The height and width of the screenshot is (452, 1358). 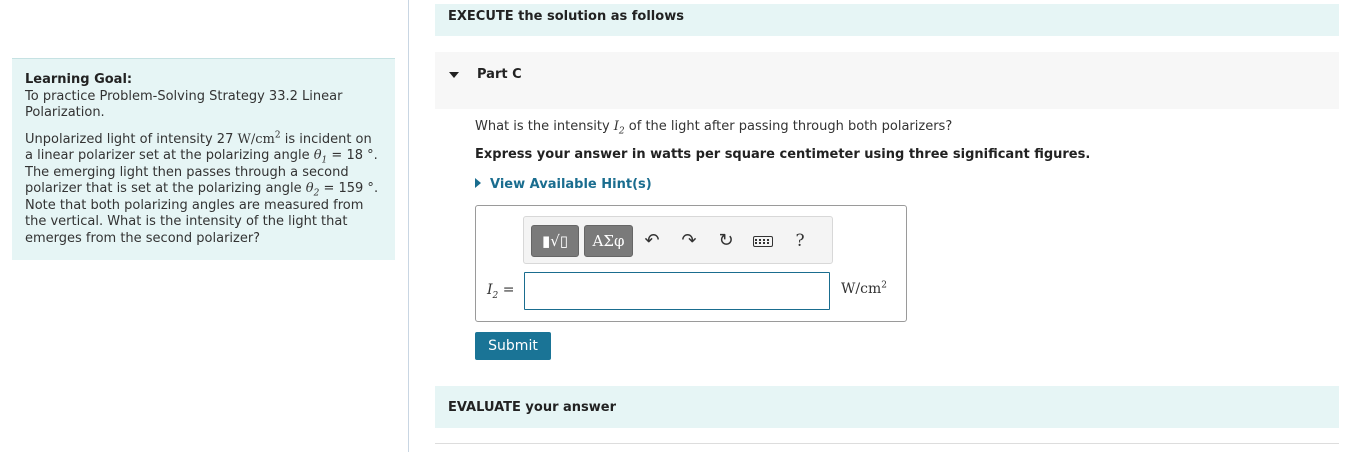 What do you see at coordinates (79, 79) in the screenshot?
I see `learning-goal-title: Learning Goal:` at bounding box center [79, 79].